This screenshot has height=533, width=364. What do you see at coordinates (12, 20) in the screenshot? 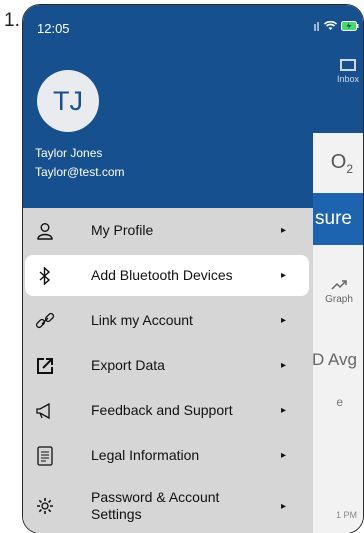
I see `step-number: 1.` at bounding box center [12, 20].